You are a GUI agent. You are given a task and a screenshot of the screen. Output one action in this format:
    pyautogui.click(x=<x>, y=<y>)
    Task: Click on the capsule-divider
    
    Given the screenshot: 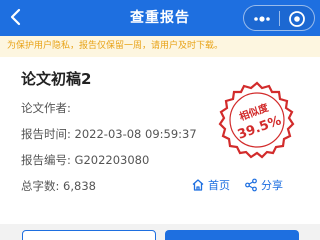 What is the action you would take?
    pyautogui.click(x=279, y=18)
    